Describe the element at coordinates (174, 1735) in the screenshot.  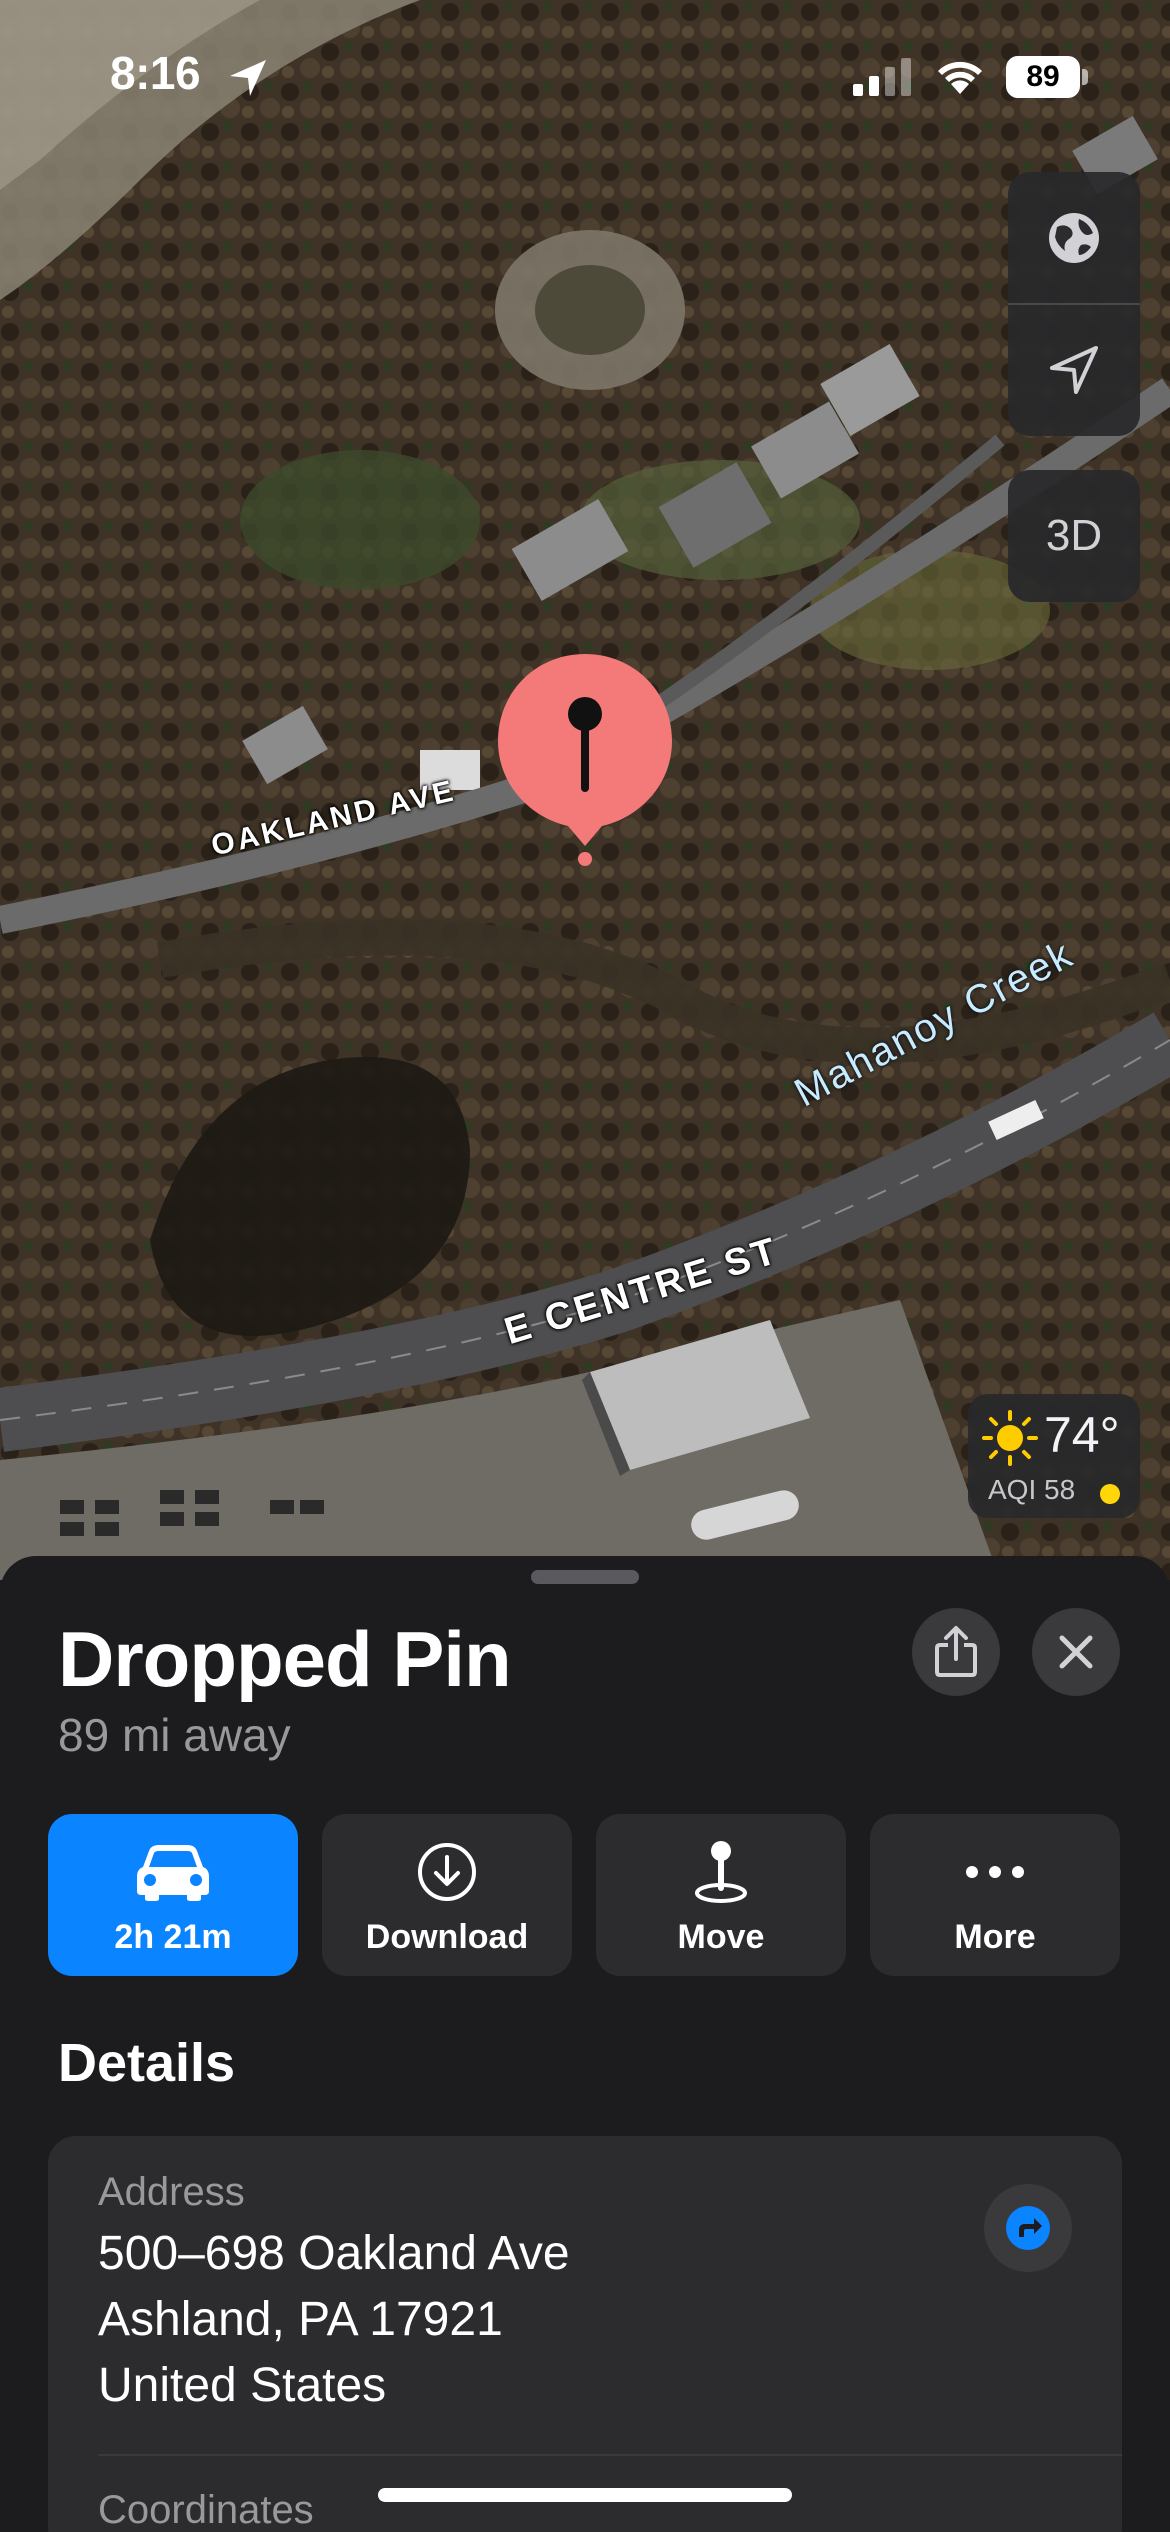
I see `place-distance: 89 mi away` at that location.